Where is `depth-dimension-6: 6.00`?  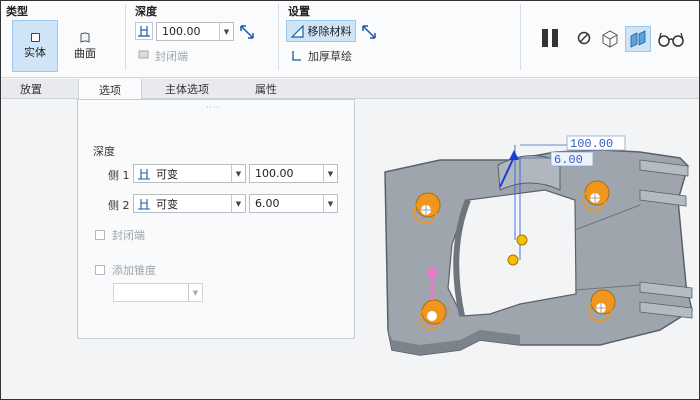
depth-dimension-6: 6.00 is located at coordinates (568, 160).